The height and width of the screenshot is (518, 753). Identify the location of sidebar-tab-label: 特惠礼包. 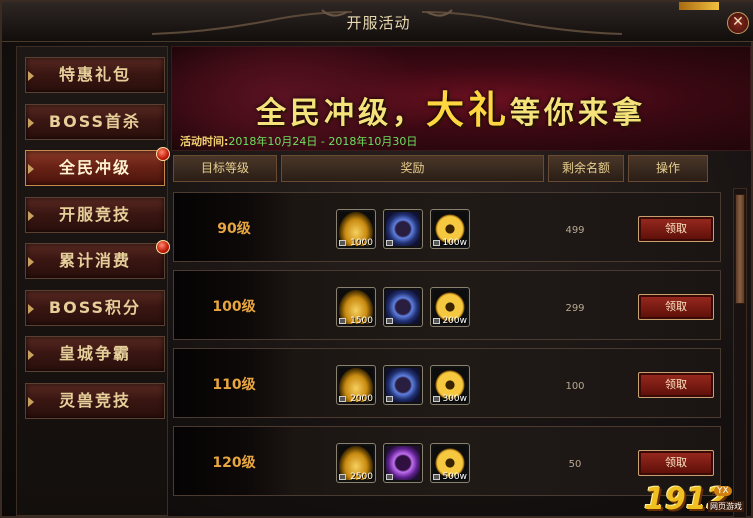
(94, 74).